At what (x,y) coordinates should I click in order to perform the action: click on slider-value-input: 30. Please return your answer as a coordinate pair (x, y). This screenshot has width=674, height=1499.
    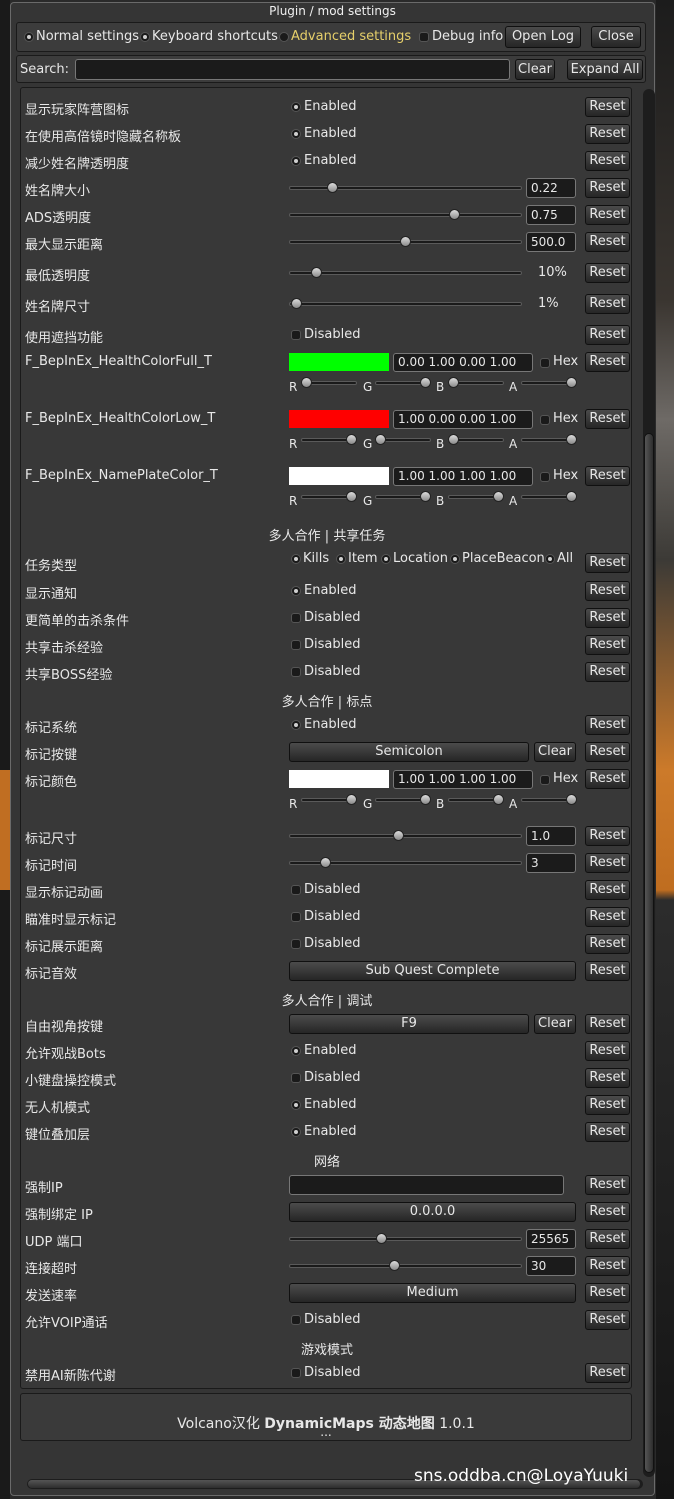
    Looking at the image, I should click on (551, 1266).